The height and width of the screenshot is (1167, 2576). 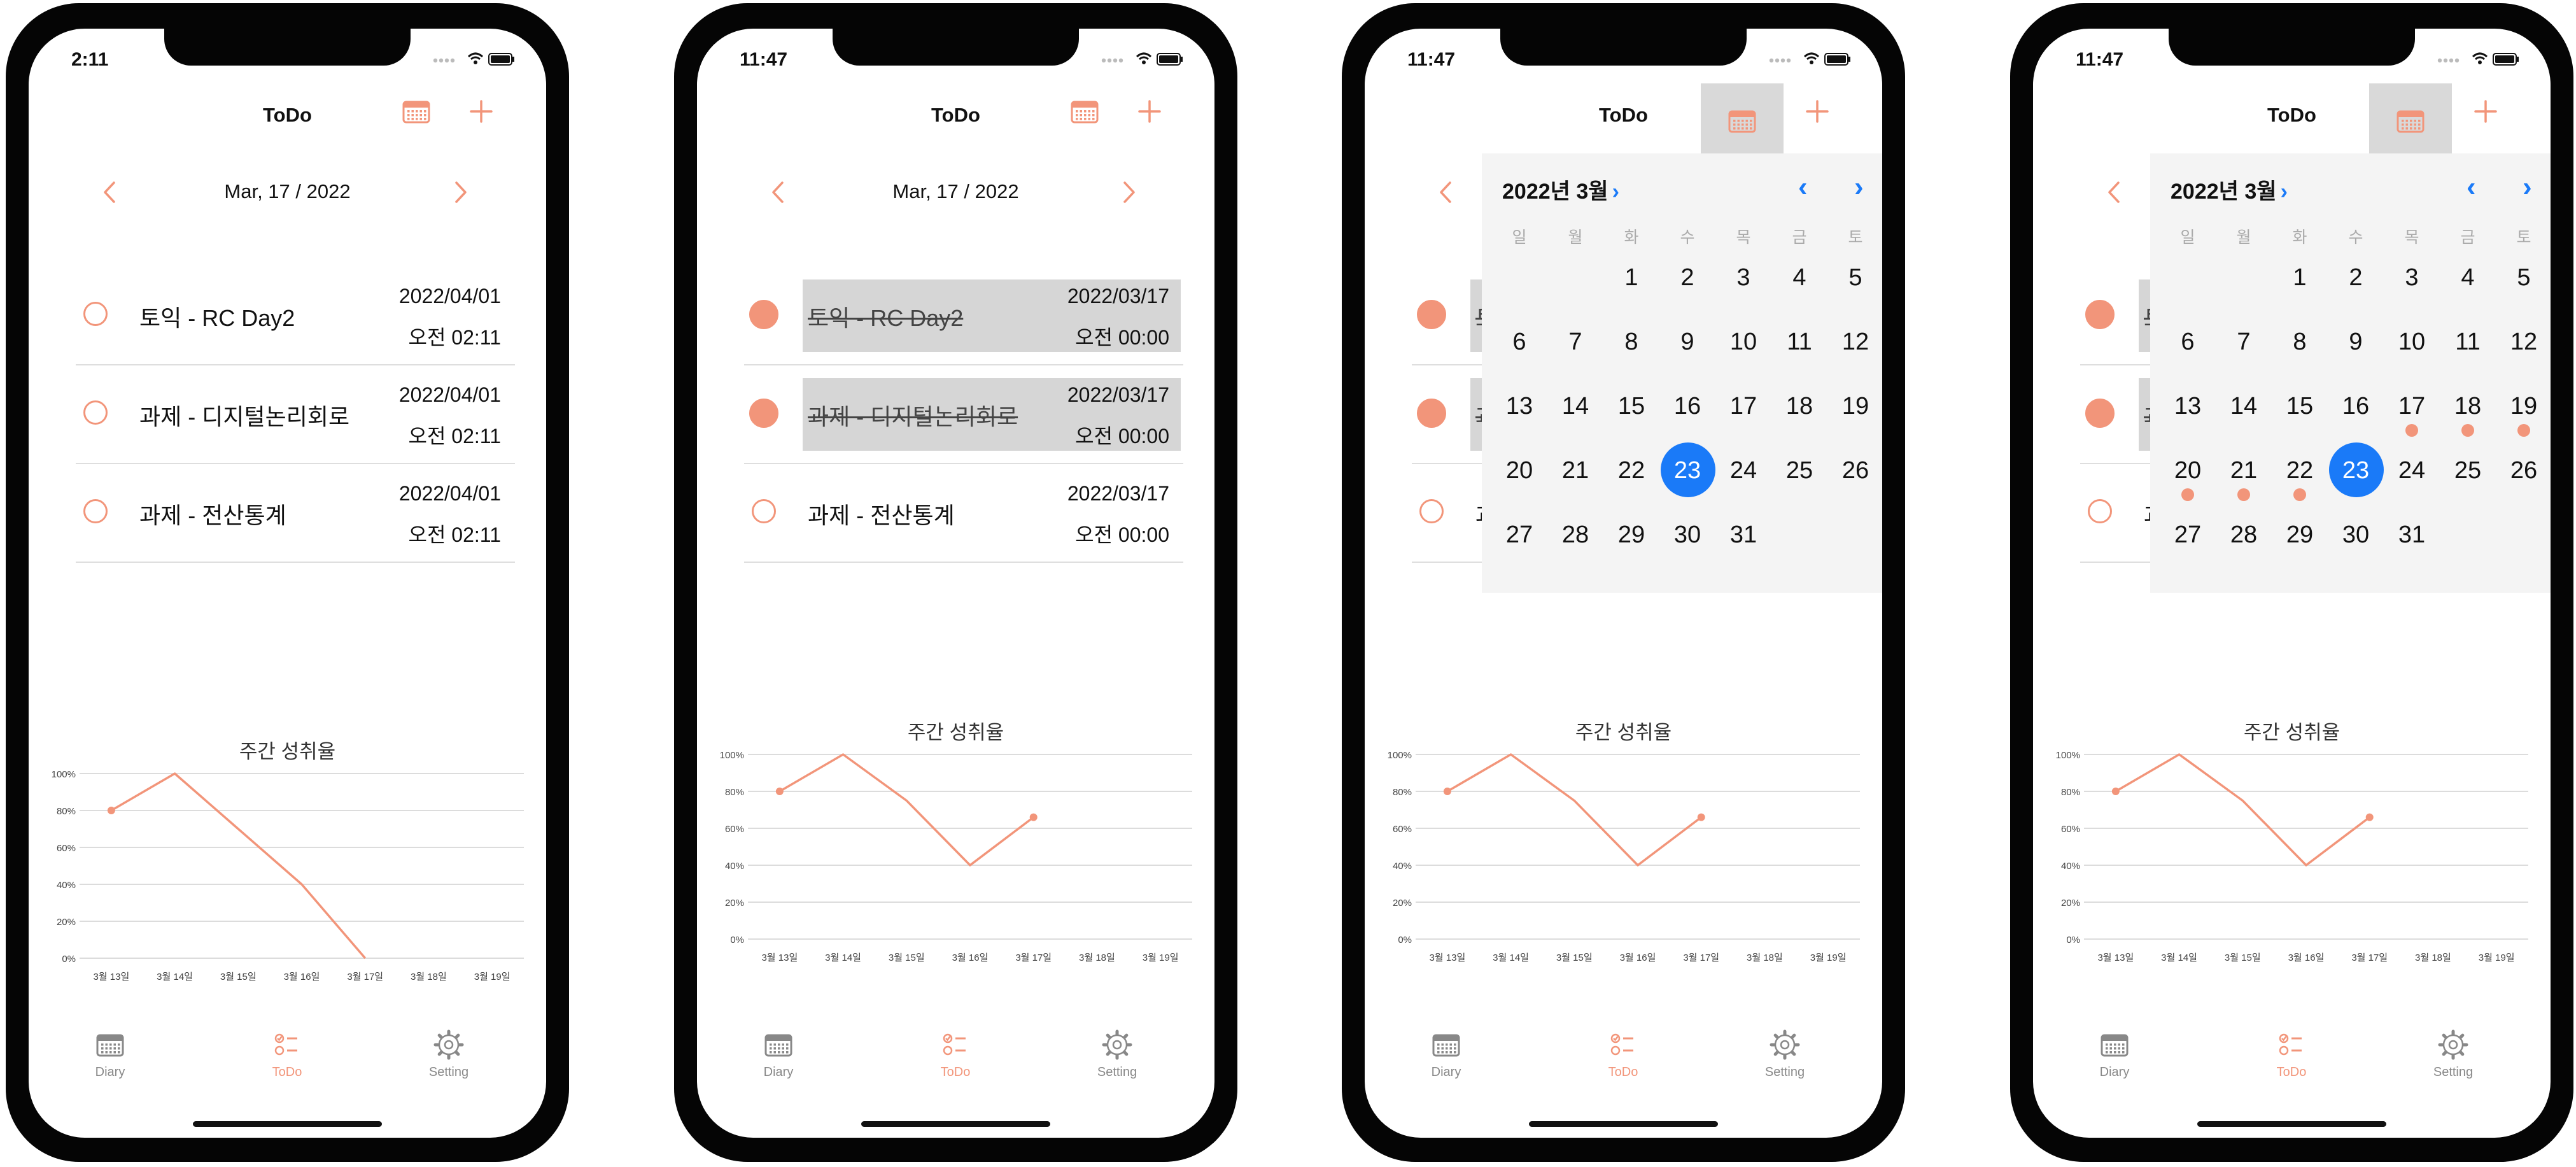 What do you see at coordinates (964, 513) in the screenshot?
I see `todo-row: 과제 - 전산통계 2022/03/17 오전 00:00` at bounding box center [964, 513].